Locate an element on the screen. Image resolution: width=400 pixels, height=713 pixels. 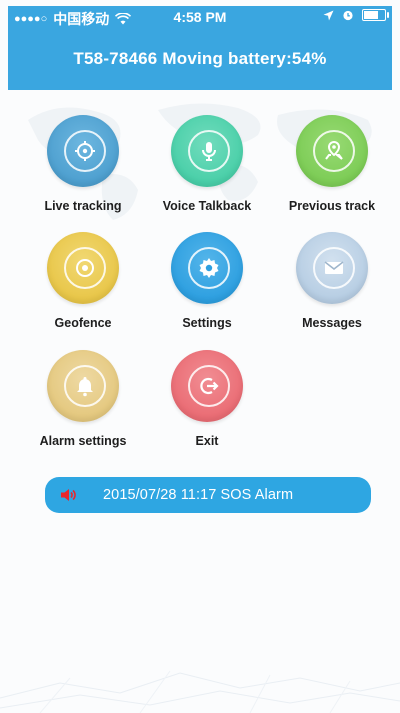
exit-circle is located at coordinates (207, 386).